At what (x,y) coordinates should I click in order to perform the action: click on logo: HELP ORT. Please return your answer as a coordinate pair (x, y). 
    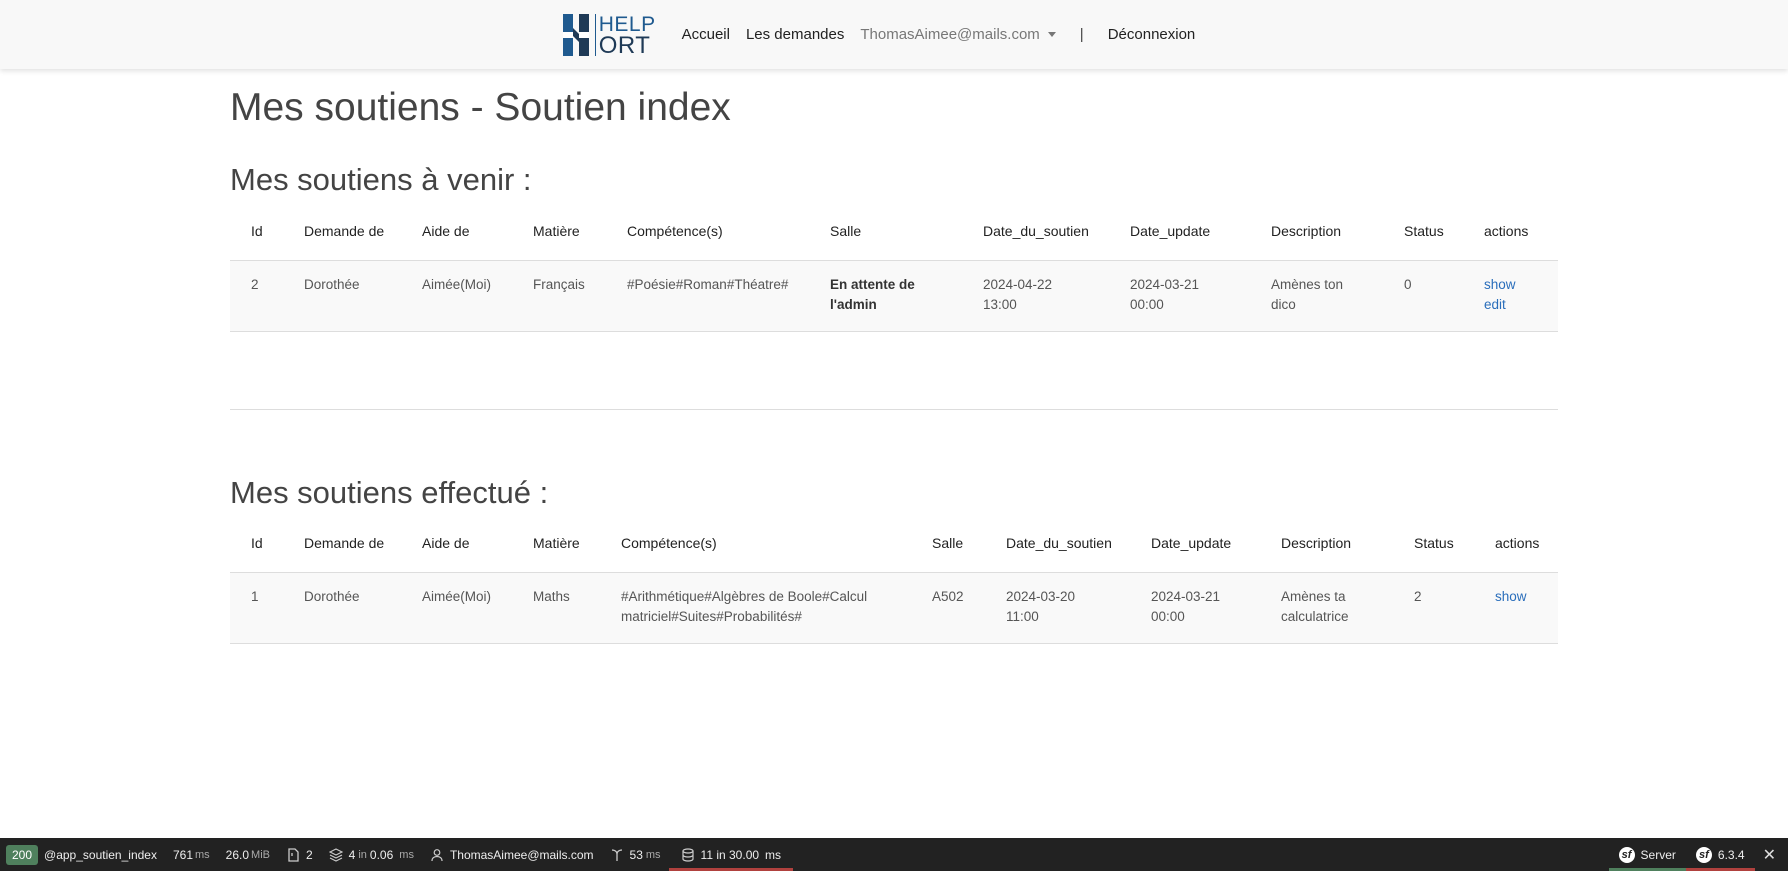
    Looking at the image, I should click on (609, 35).